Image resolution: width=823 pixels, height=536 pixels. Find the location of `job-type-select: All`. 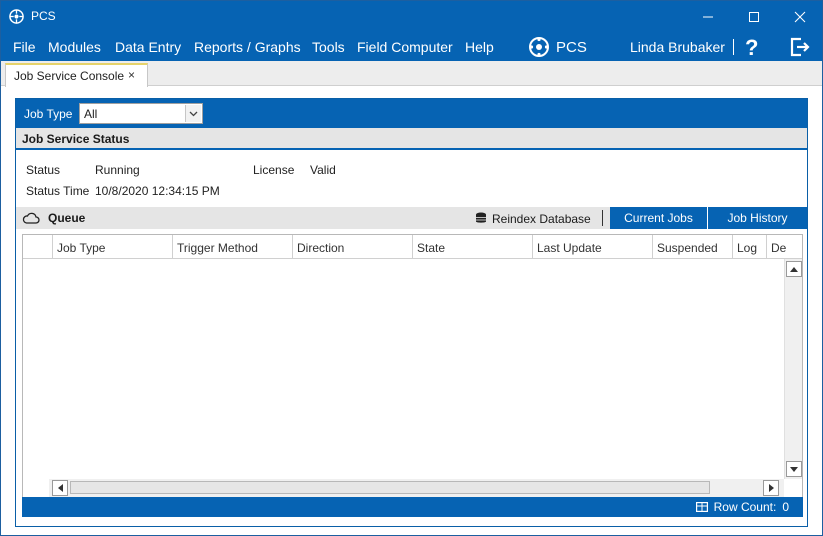

job-type-select: All is located at coordinates (141, 113).